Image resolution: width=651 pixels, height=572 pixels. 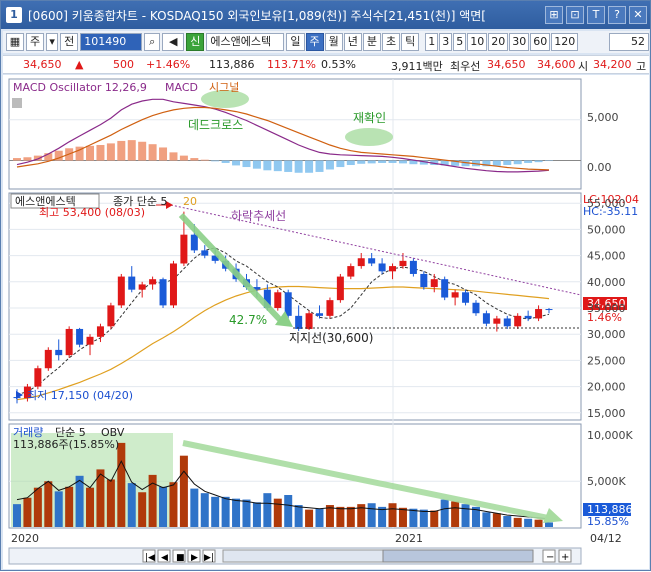 I want to click on period-button-5: 초, so click(x=391, y=42).